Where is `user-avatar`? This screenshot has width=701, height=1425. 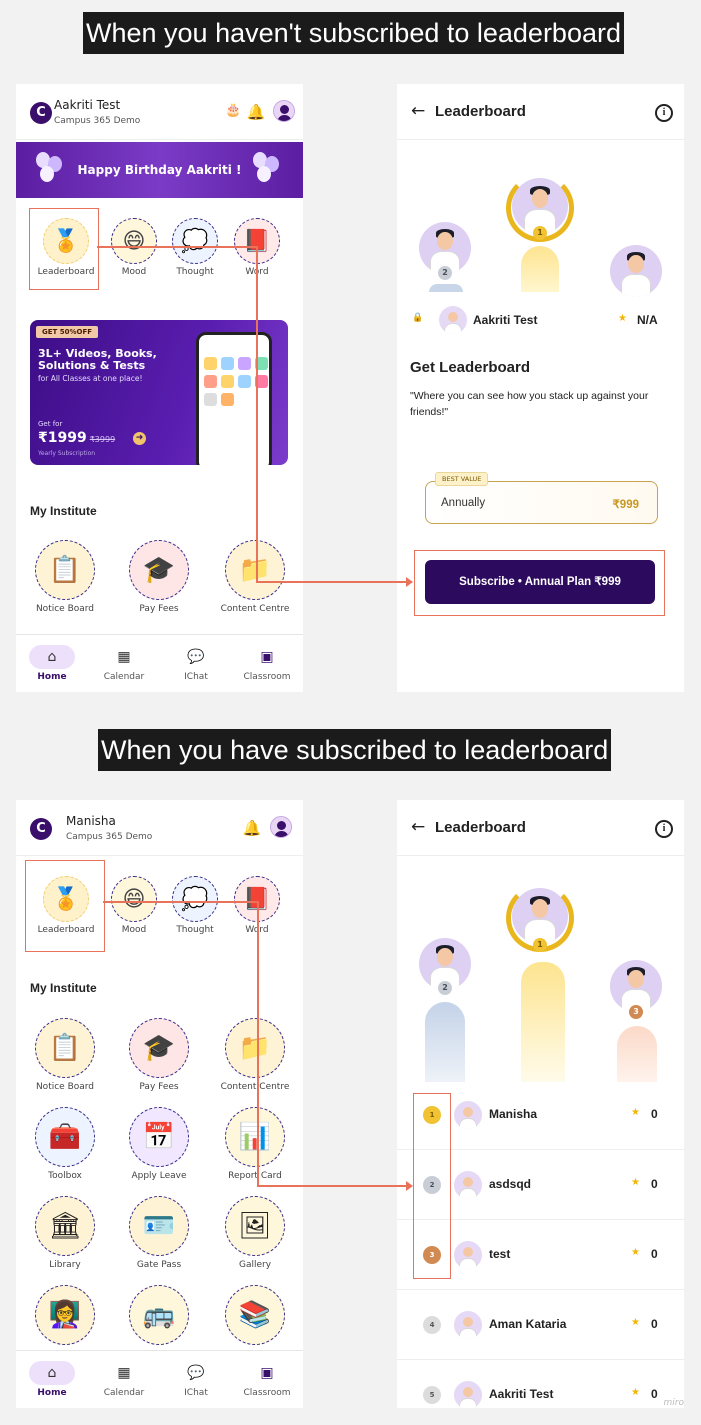
user-avatar is located at coordinates (453, 320).